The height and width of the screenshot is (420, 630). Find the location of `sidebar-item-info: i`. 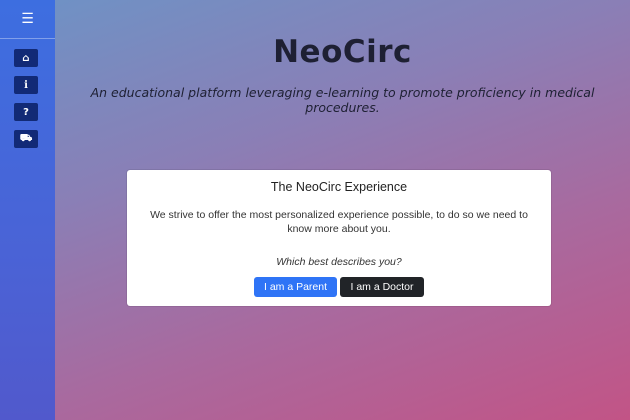

sidebar-item-info: i is located at coordinates (26, 85).